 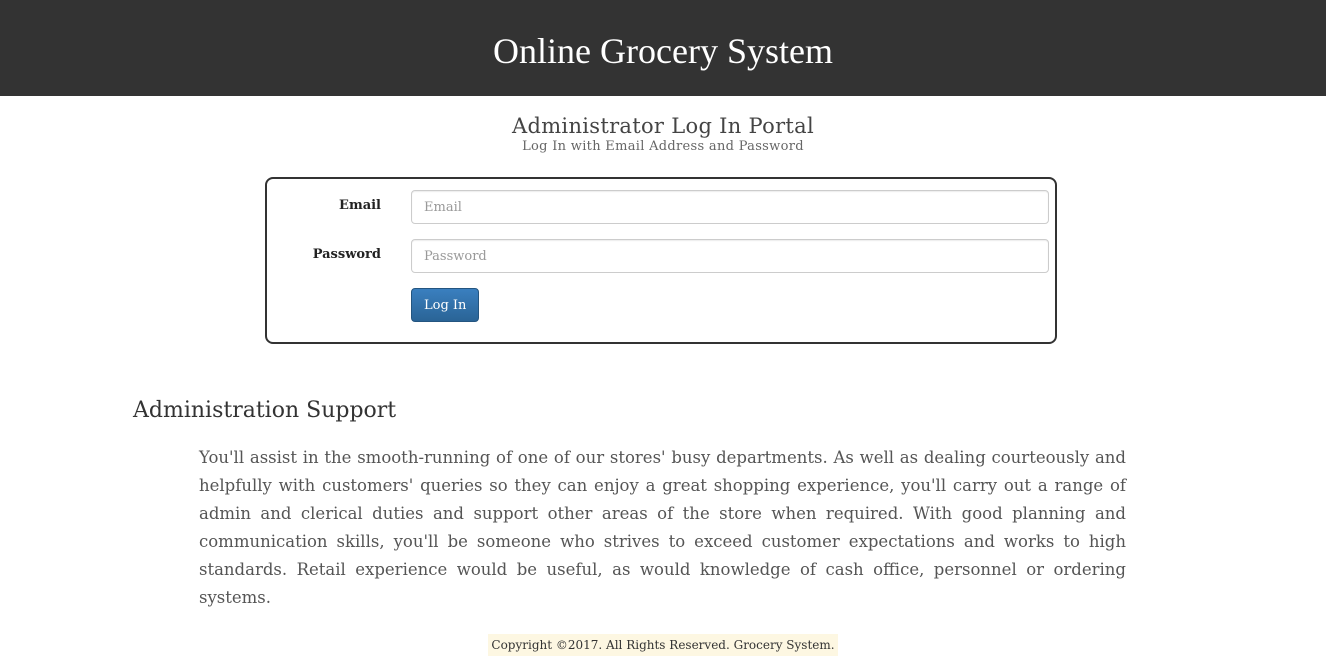 I want to click on email-label: Email, so click(x=360, y=205).